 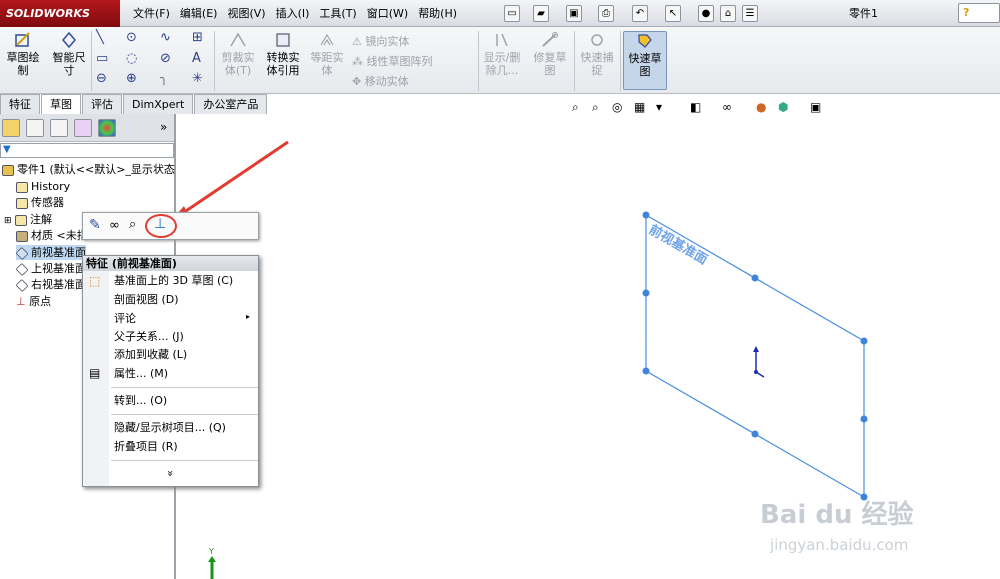 What do you see at coordinates (141, 374) in the screenshot?
I see `menu-item-properties: 属性... (M)` at bounding box center [141, 374].